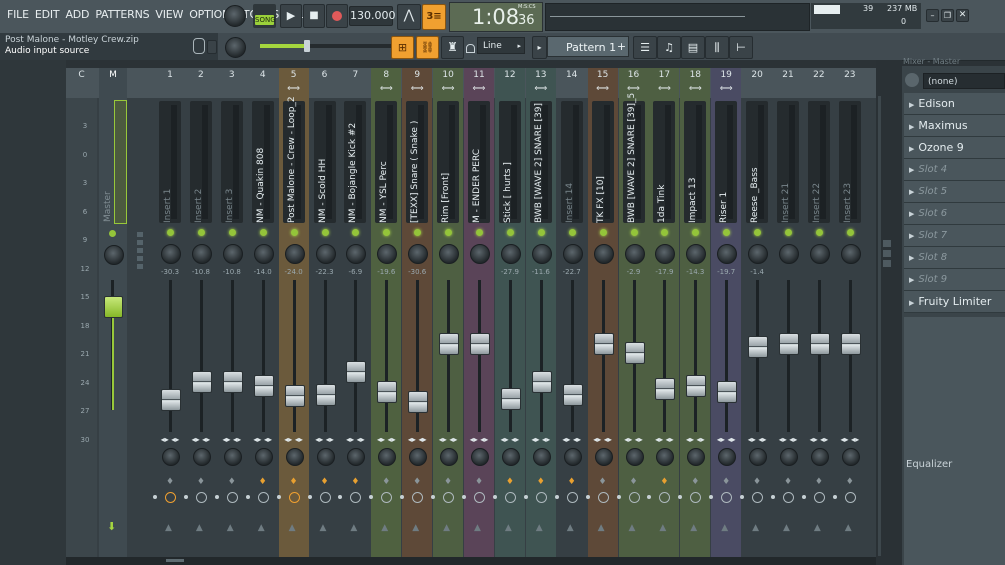 Image resolution: width=1005 pixels, height=565 pixels. I want to click on strip-name: Impact 13, so click(693, 200).